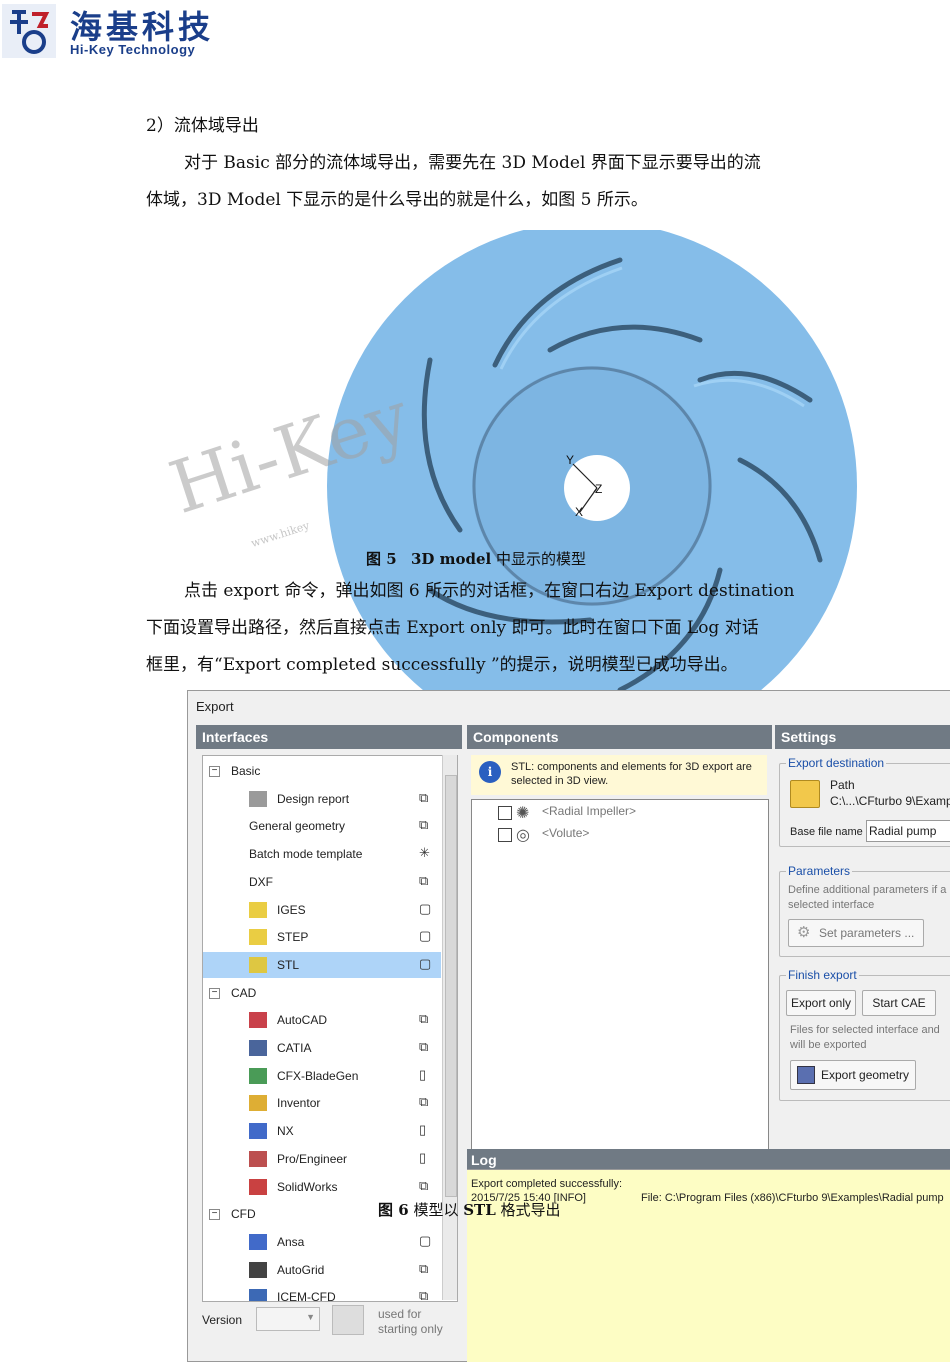 The image size is (950, 1362). What do you see at coordinates (523, 813) in the screenshot?
I see `impeller-icon: ✺` at bounding box center [523, 813].